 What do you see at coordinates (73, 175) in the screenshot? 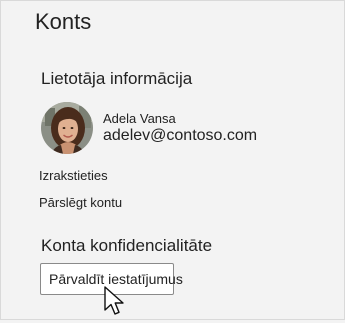
I see `sign-out-link: Izrakstieties` at bounding box center [73, 175].